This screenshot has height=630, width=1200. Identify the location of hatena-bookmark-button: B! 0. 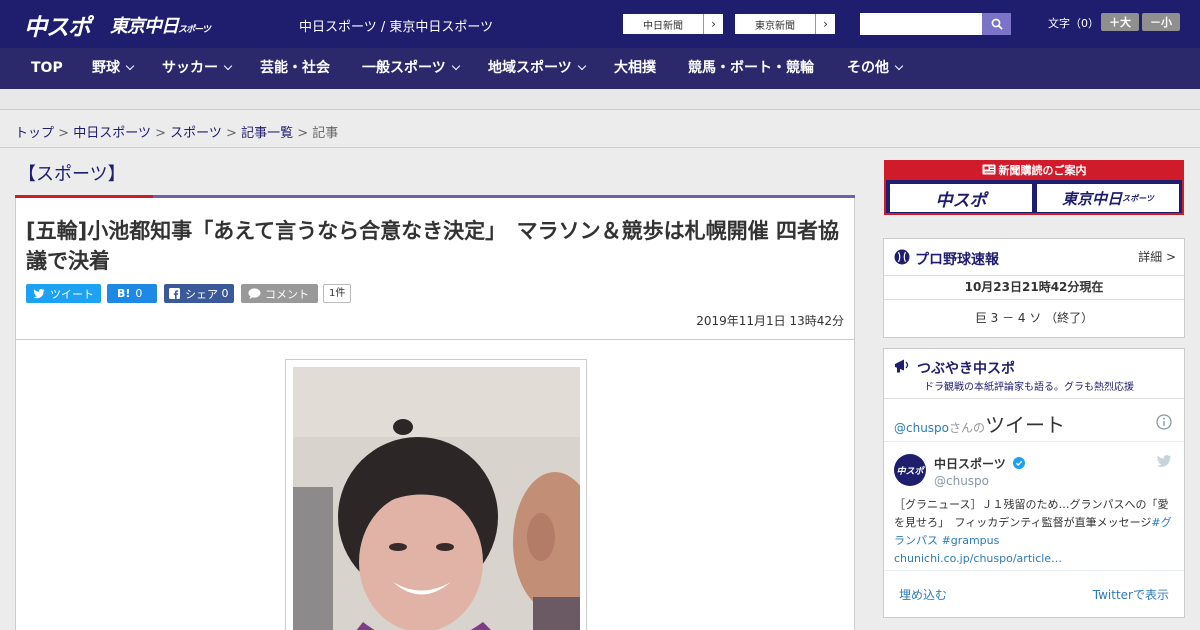
(132, 293).